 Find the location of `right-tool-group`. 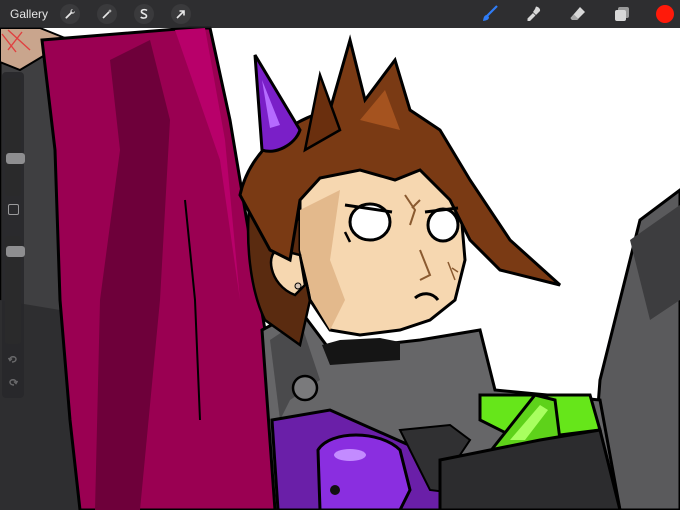

right-tool-group is located at coordinates (568, 14).